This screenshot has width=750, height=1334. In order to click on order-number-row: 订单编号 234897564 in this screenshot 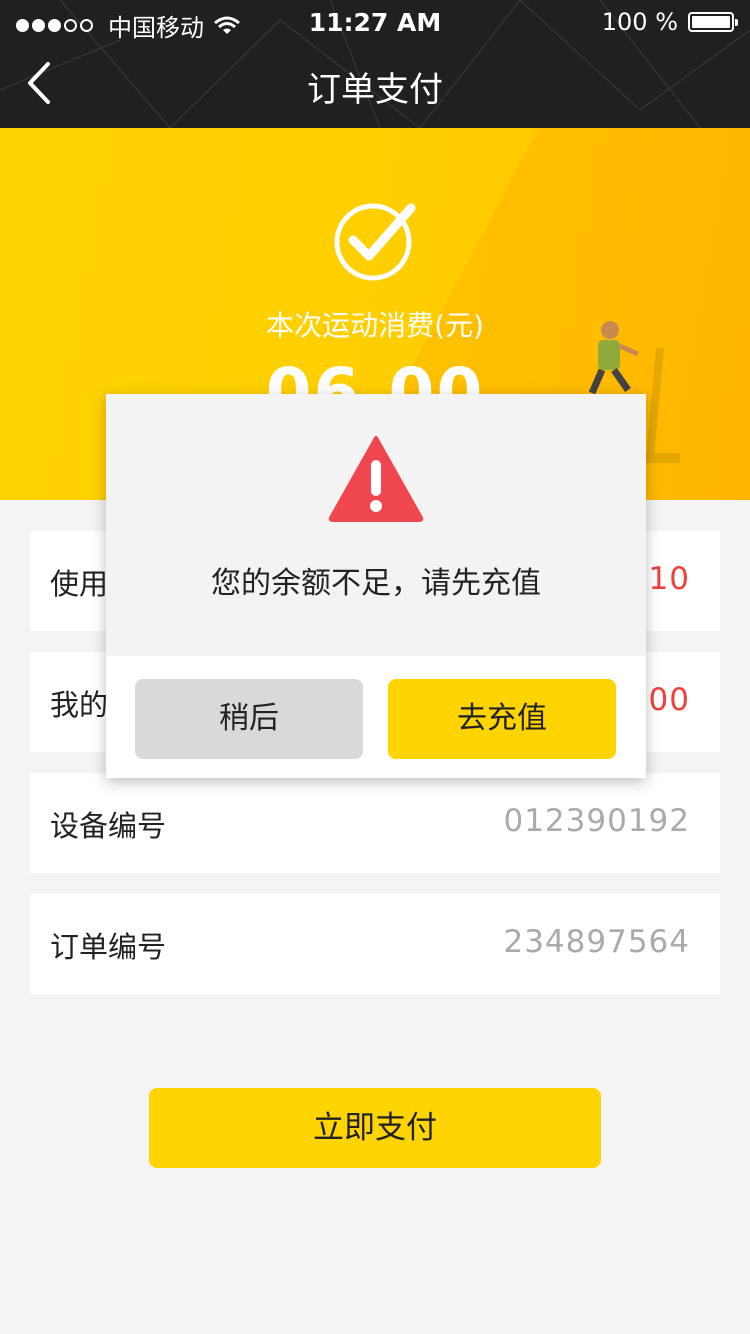, I will do `click(375, 944)`.